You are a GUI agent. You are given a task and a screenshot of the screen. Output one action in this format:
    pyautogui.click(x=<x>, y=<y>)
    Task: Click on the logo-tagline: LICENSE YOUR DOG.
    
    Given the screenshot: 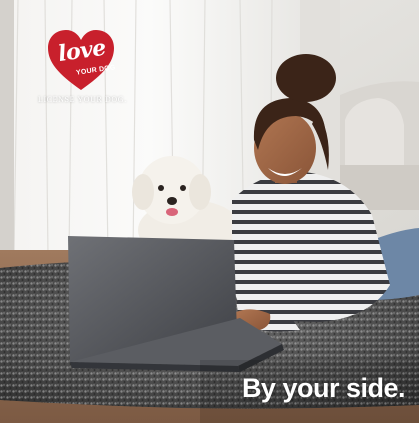 What is the action you would take?
    pyautogui.click(x=82, y=99)
    